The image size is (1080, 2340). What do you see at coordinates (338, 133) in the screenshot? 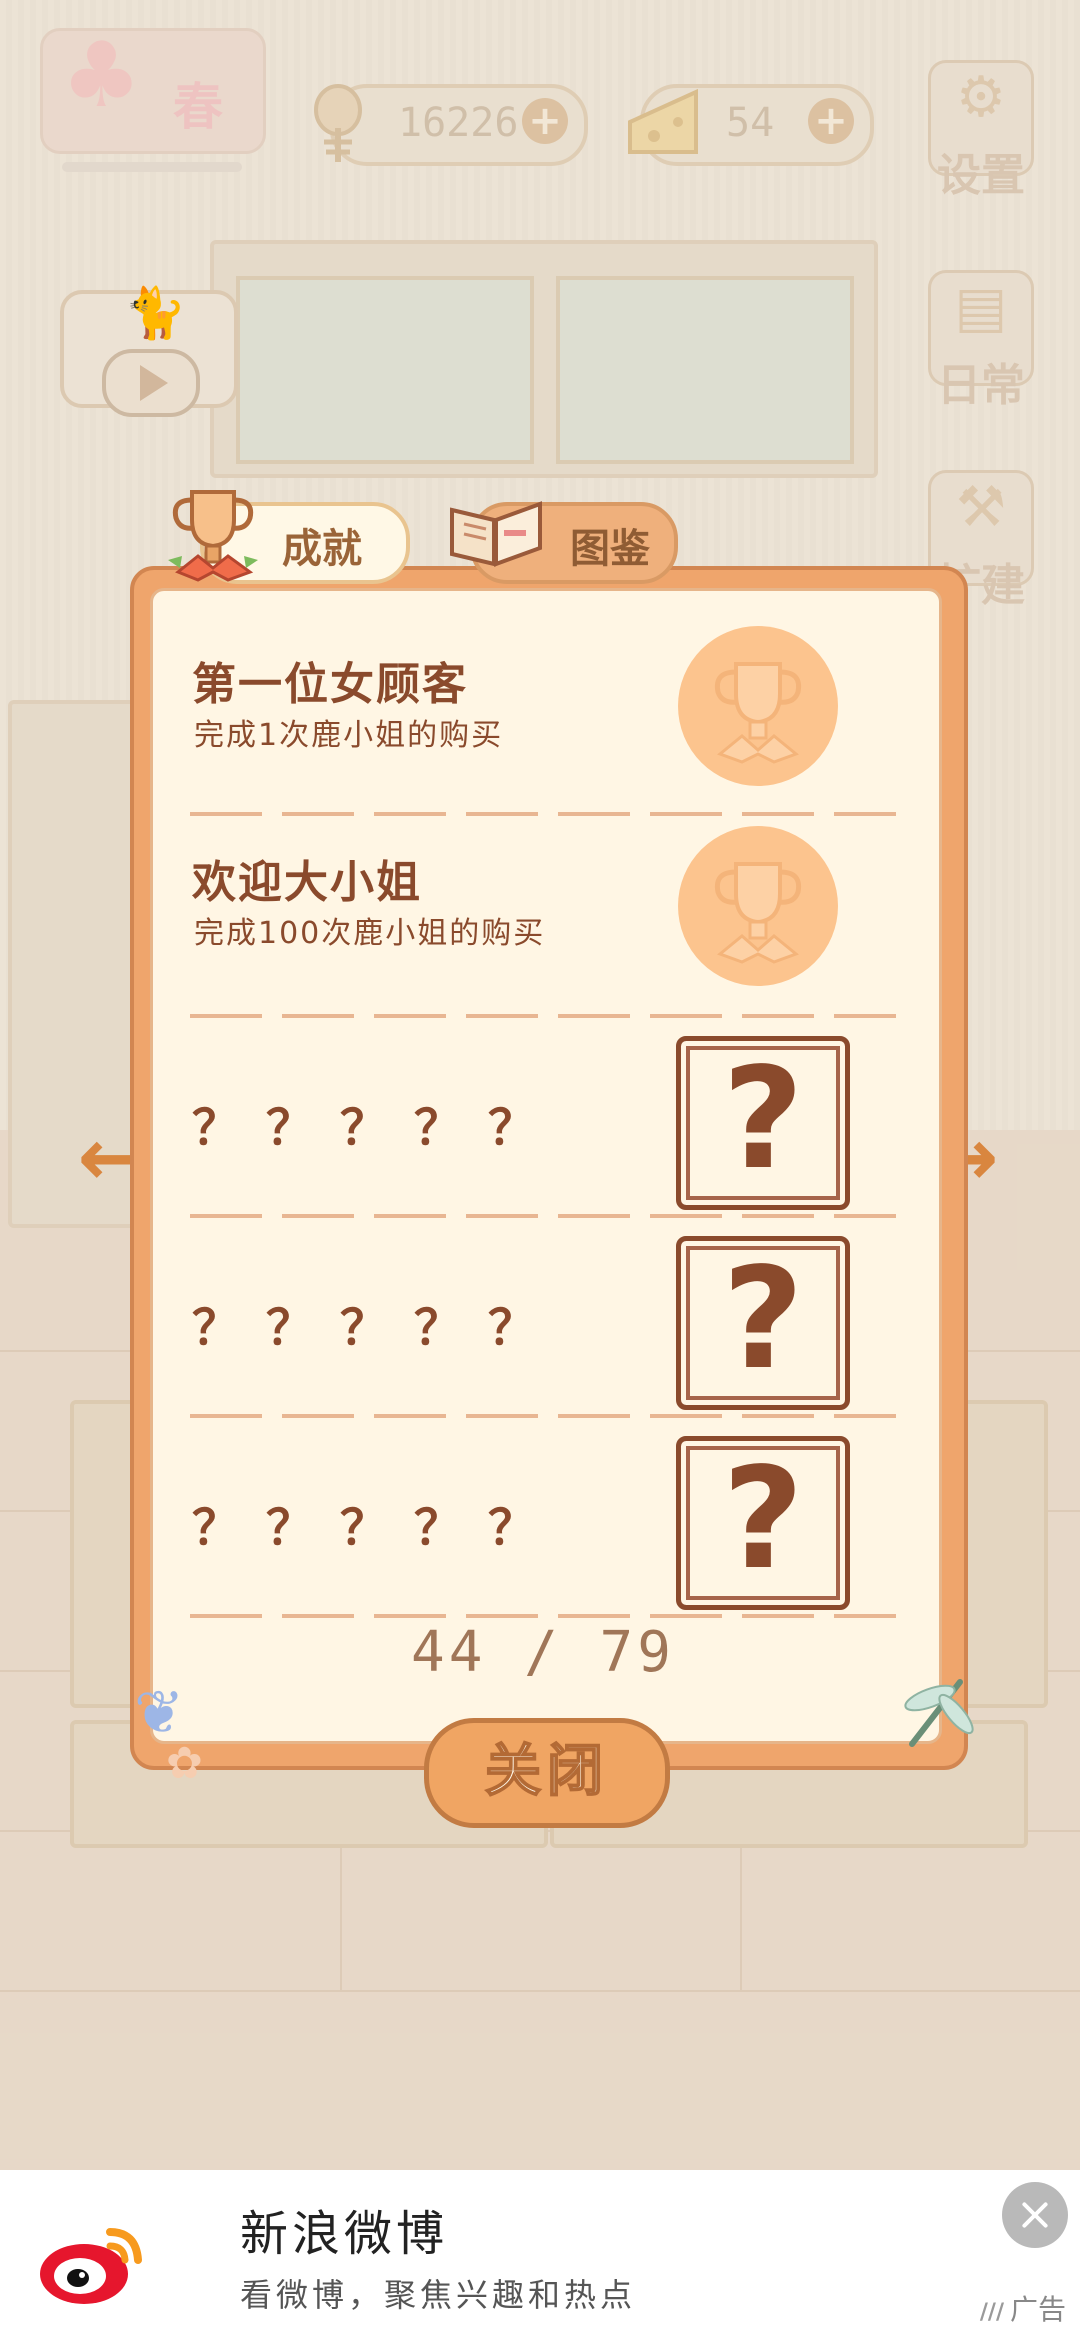
I see `fish-bone-icon` at bounding box center [338, 133].